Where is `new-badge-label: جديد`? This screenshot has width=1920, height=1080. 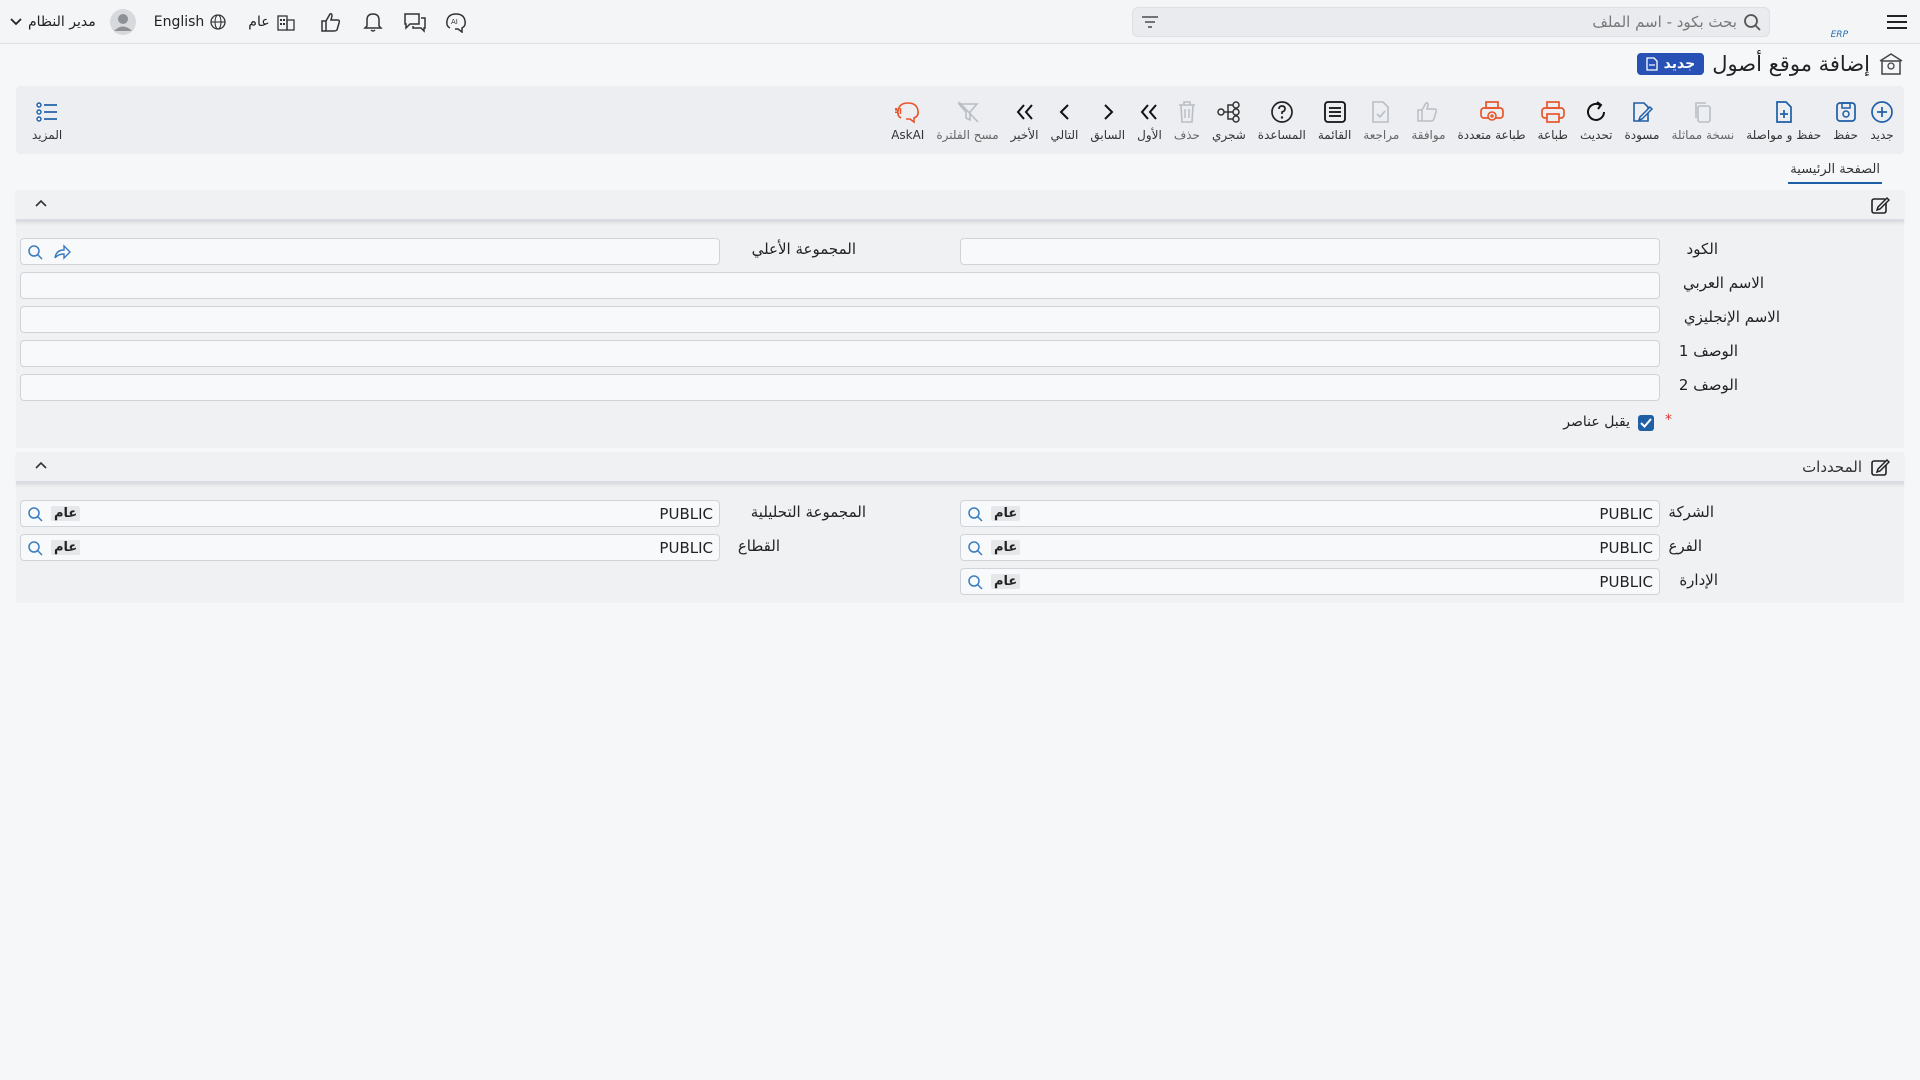 new-badge-label: جديد is located at coordinates (1679, 64).